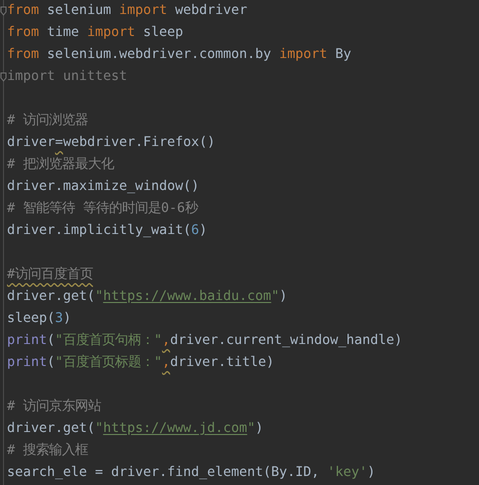 Image resolution: width=479 pixels, height=485 pixels. What do you see at coordinates (39, 319) in the screenshot?
I see `code-line: sleep(3)` at bounding box center [39, 319].